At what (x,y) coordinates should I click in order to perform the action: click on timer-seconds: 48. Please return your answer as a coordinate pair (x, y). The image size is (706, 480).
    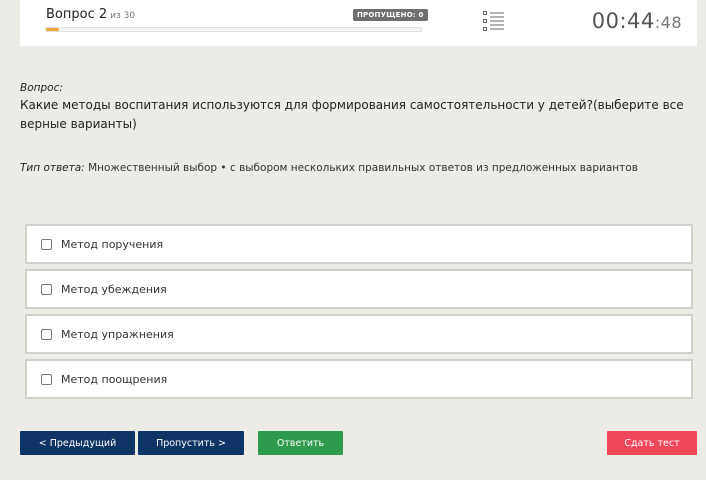
    Looking at the image, I should click on (671, 22).